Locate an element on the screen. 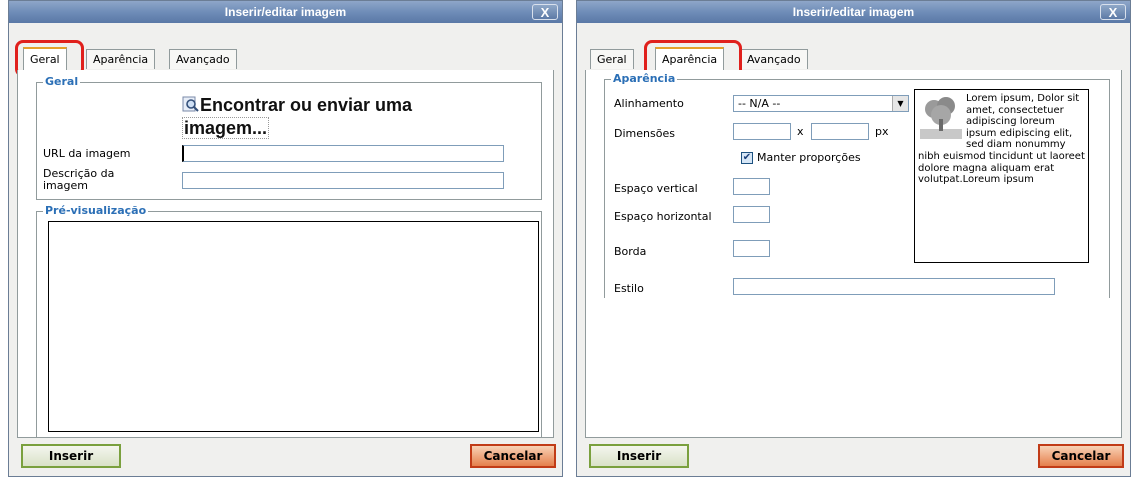 Image resolution: width=1131 pixels, height=477 pixels. align-label: Alinhamento is located at coordinates (649, 103).